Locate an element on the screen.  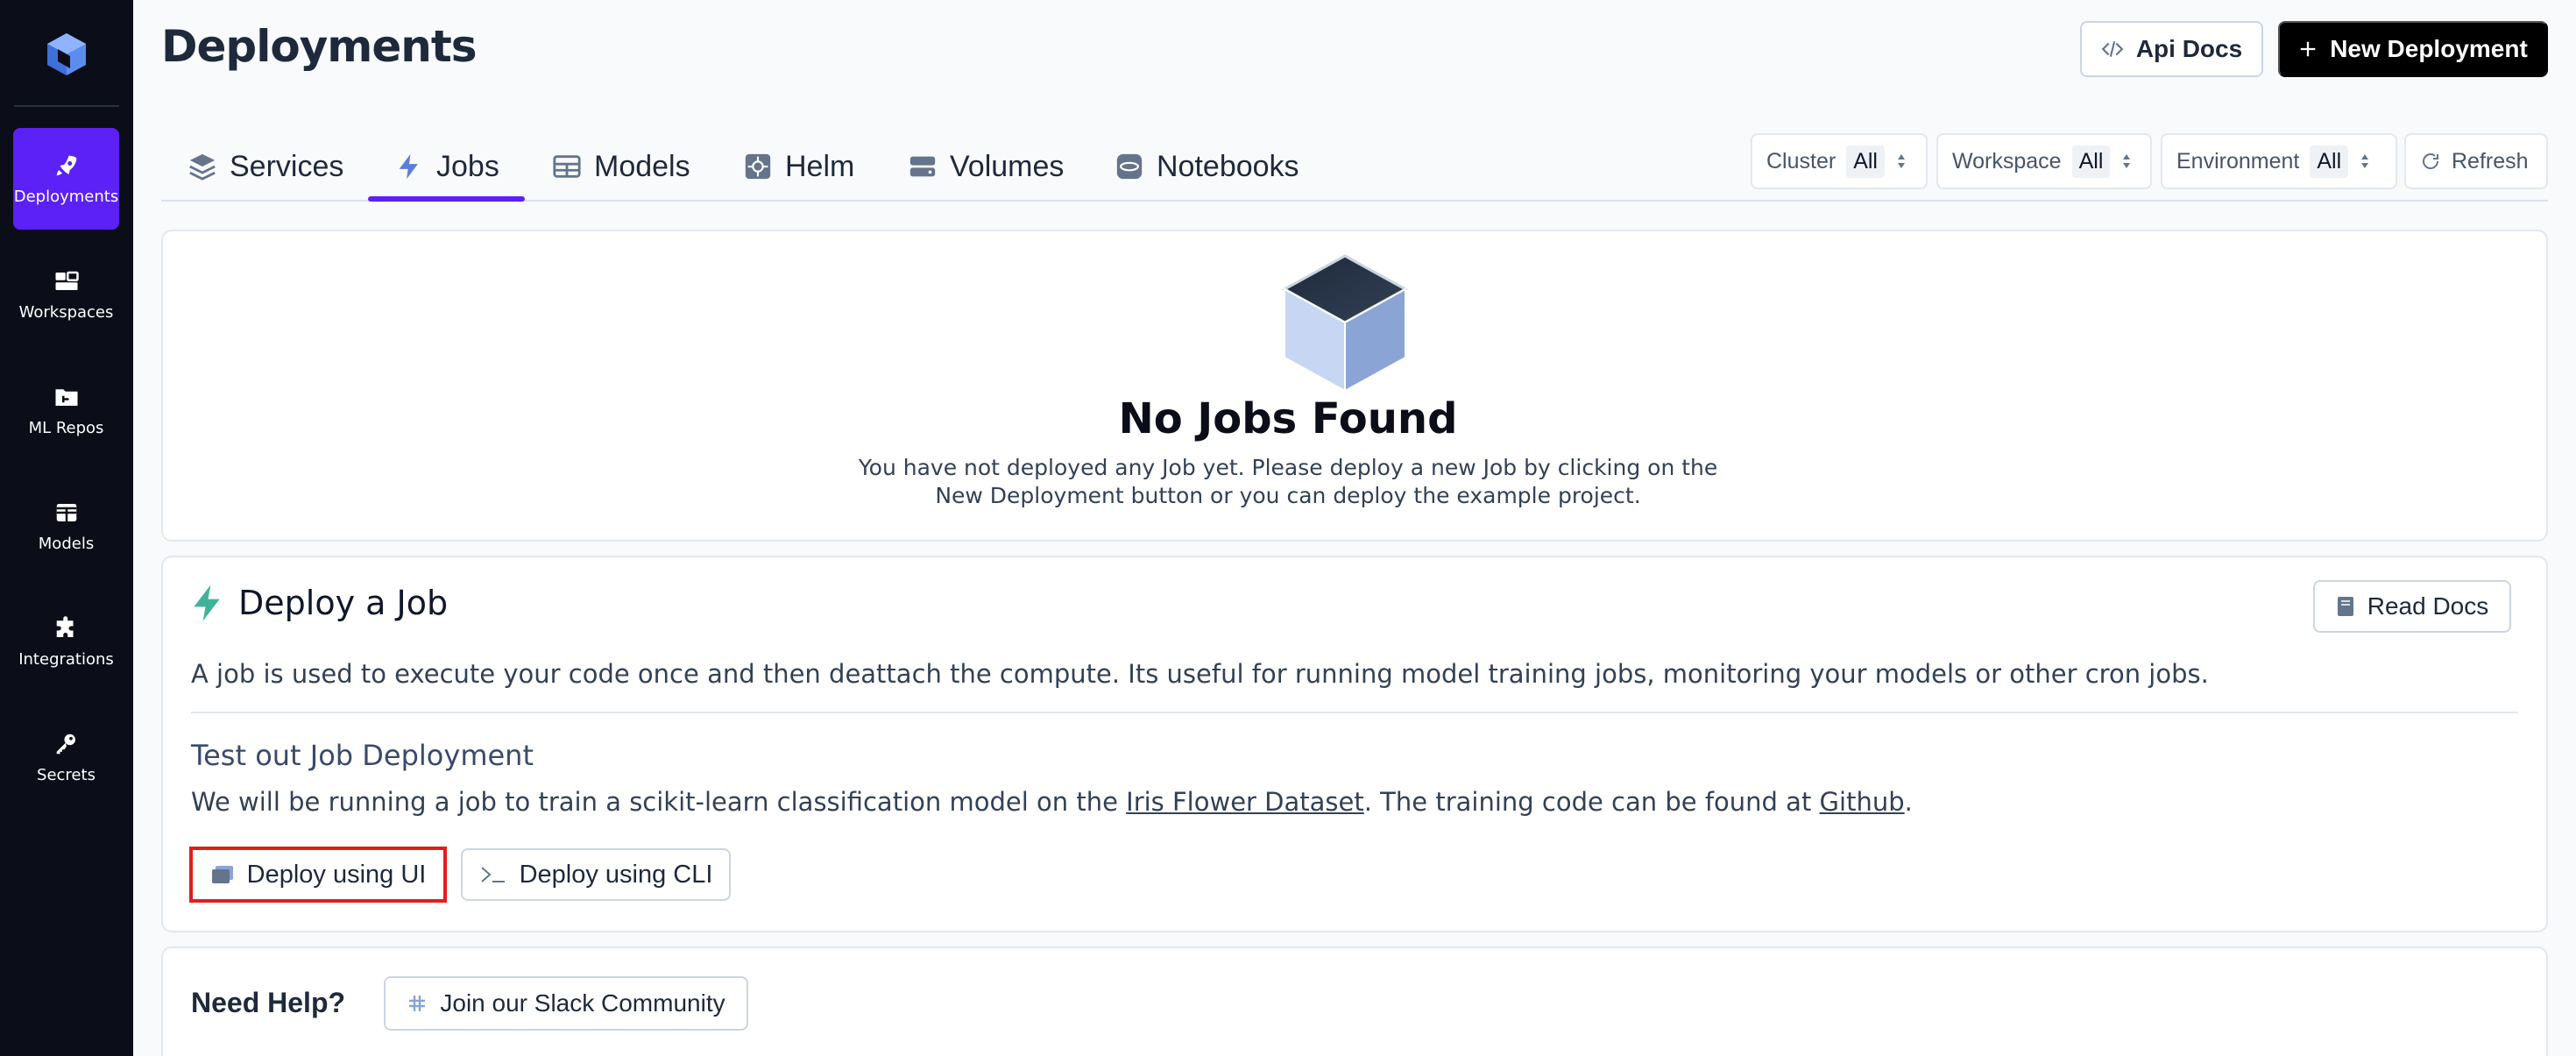
empty-state-title: No Jobs Found is located at coordinates (1288, 418).